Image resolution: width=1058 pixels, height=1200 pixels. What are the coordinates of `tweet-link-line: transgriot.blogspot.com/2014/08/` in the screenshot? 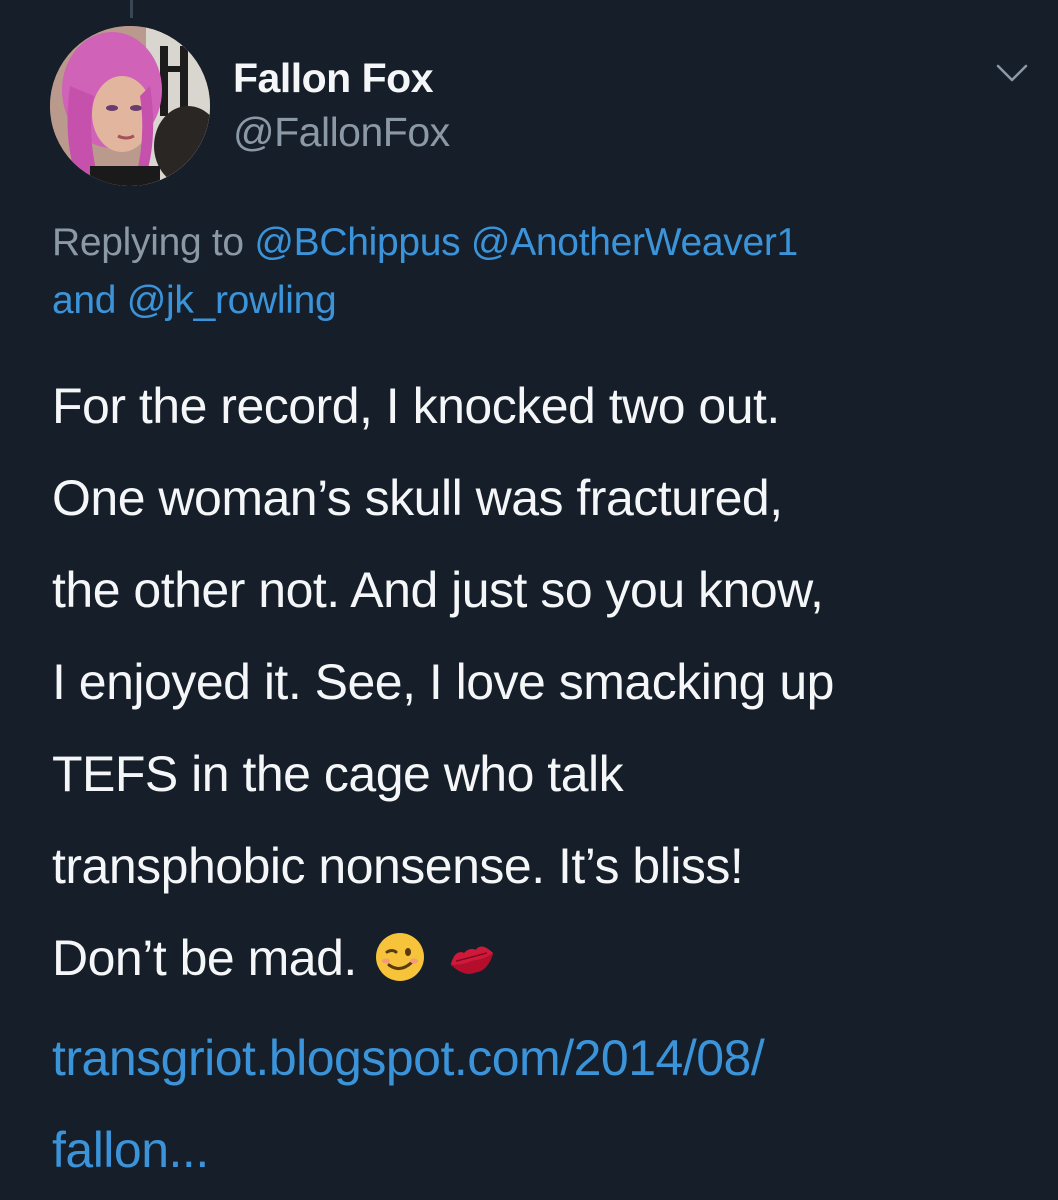 It's located at (547, 1058).